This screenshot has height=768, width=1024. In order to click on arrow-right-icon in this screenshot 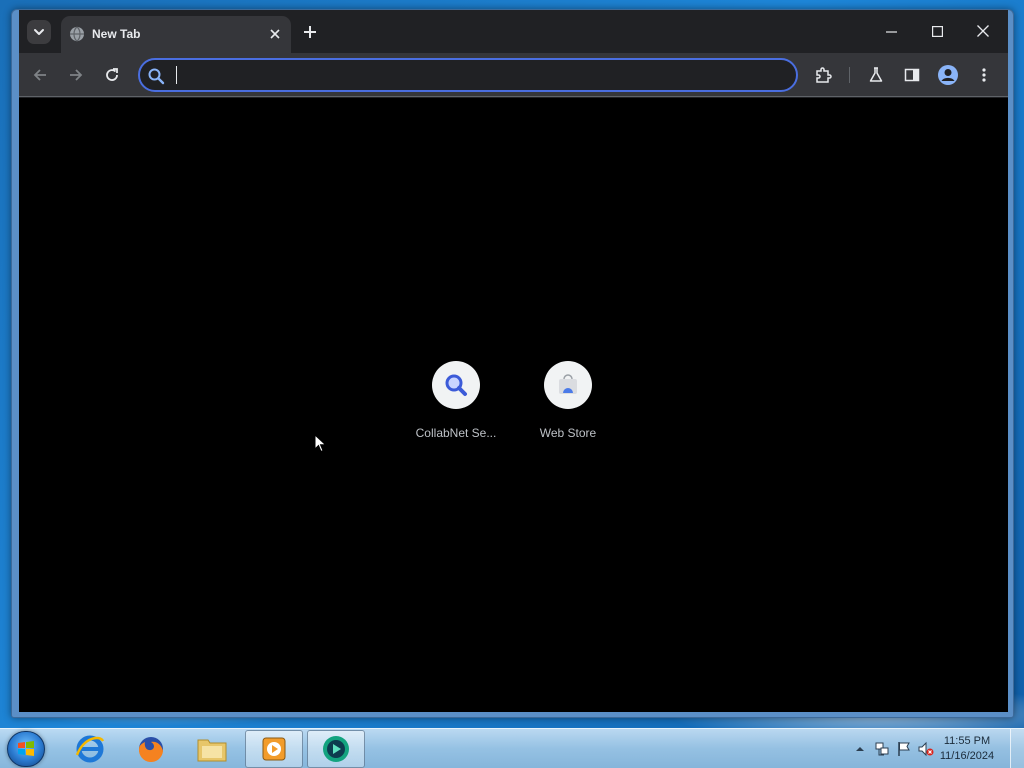, I will do `click(76, 75)`.